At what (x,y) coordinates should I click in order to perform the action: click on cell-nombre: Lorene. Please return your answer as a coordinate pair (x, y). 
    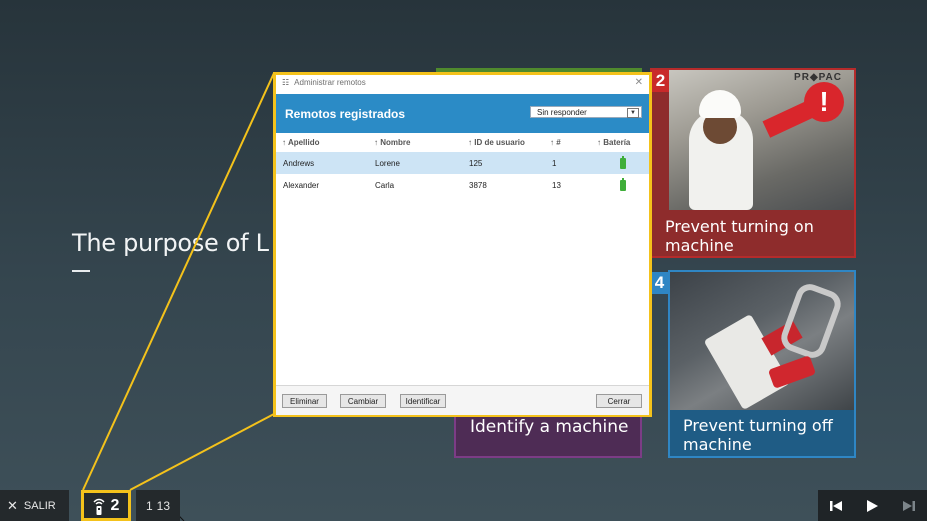
    Looking at the image, I should click on (387, 163).